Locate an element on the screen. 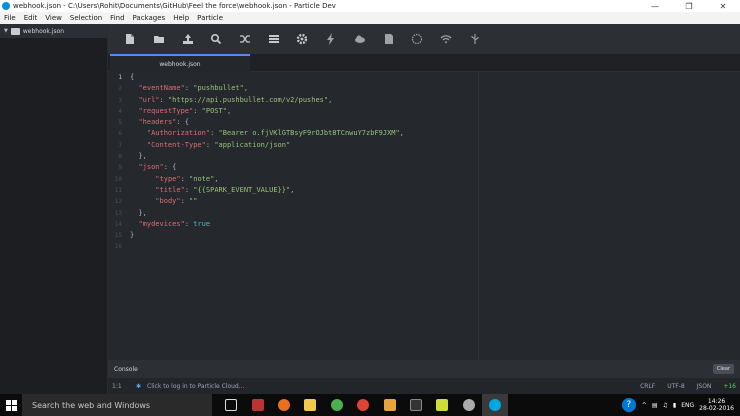  search-icon is located at coordinates (216, 39).